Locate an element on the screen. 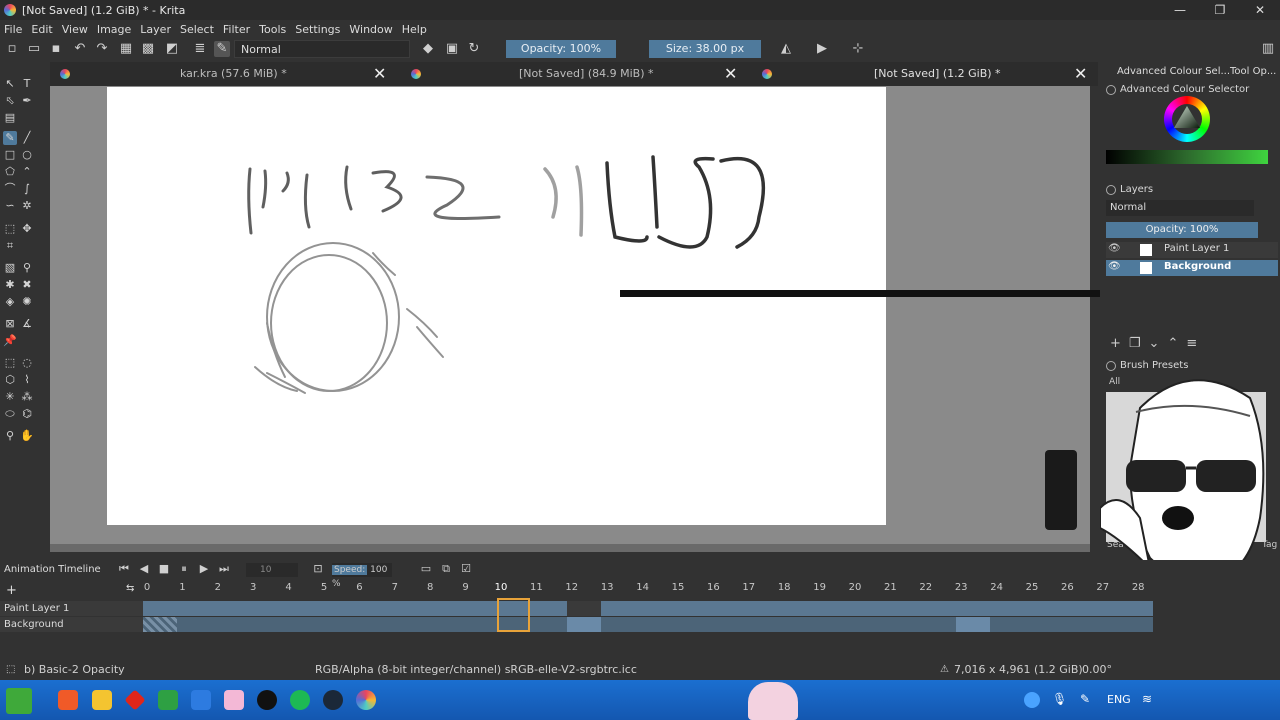  assistant-tool-icon: ⊠ is located at coordinates (10, 324).